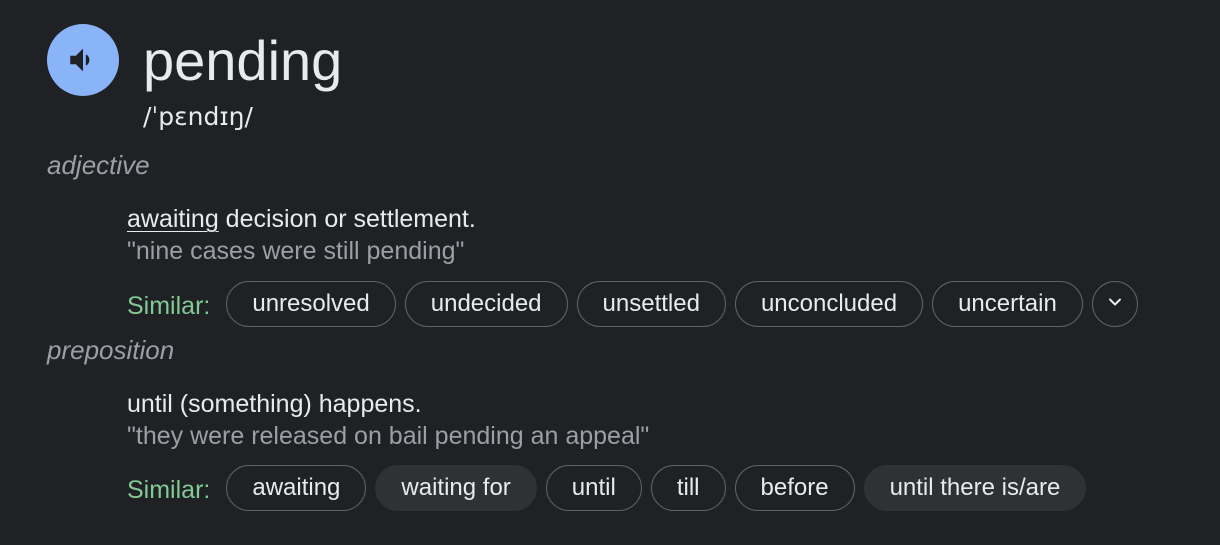 The width and height of the screenshot is (1220, 545). I want to click on similar-chip: before, so click(794, 488).